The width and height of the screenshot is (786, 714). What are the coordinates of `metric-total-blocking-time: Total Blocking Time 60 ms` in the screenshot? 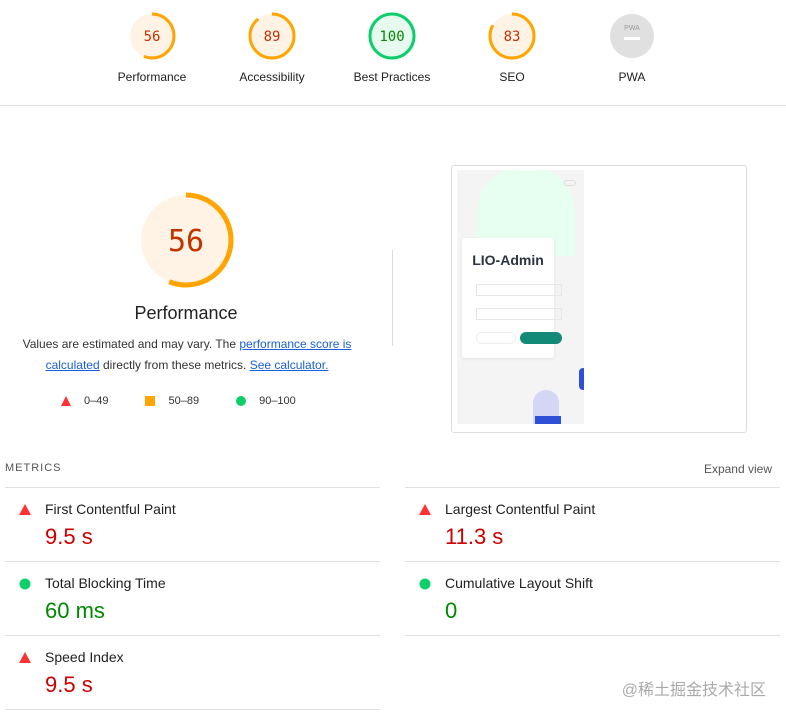 It's located at (192, 598).